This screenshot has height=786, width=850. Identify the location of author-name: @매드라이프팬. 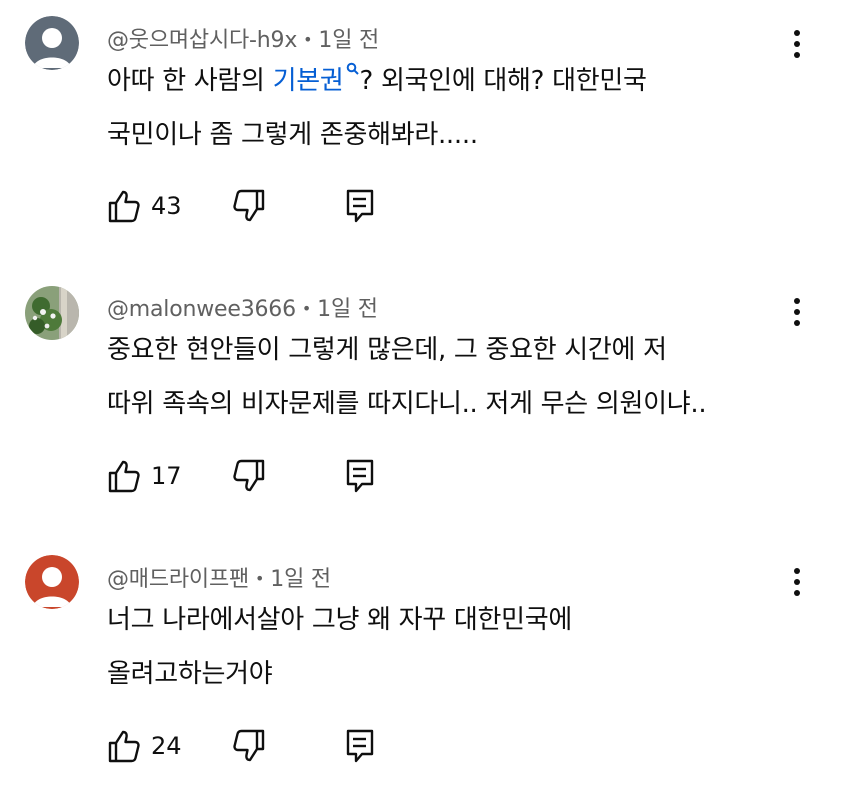
(178, 579).